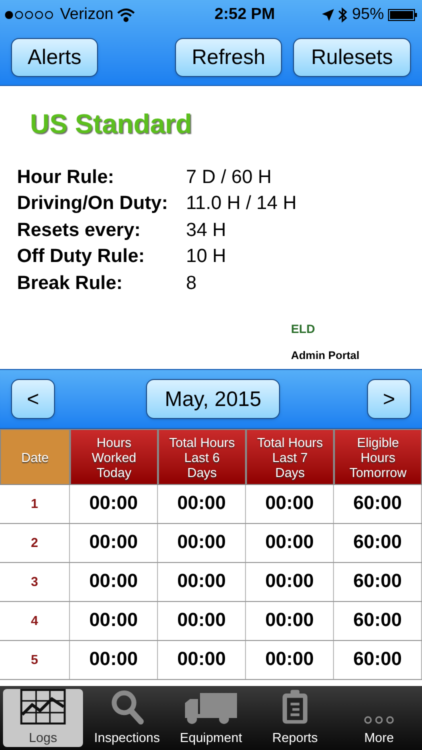 The image size is (422, 750). I want to click on more-icon, so click(379, 719).